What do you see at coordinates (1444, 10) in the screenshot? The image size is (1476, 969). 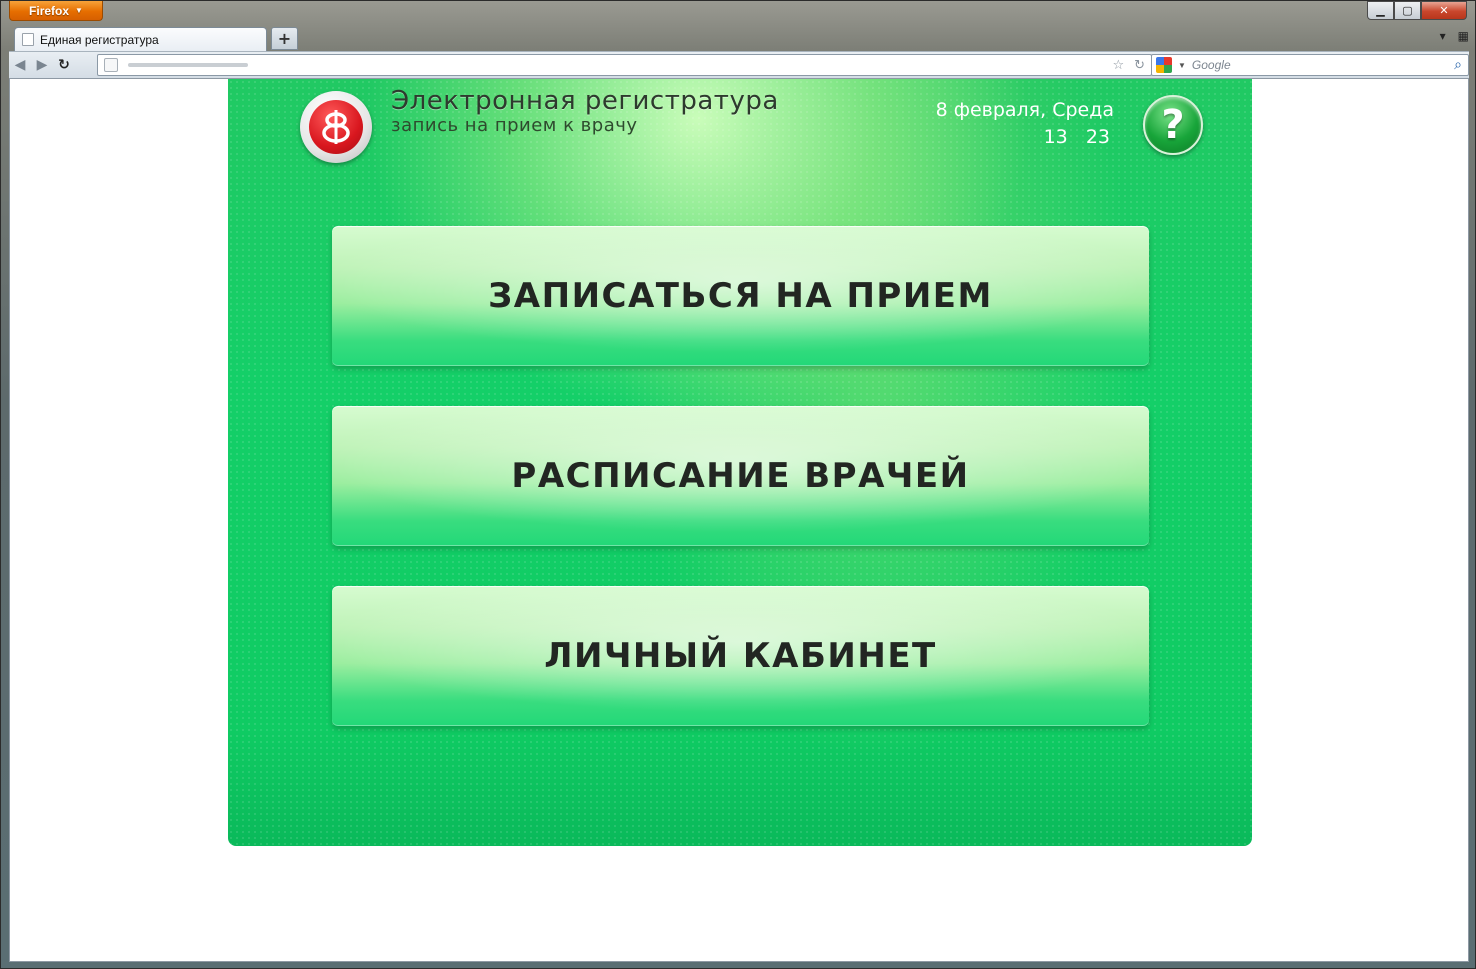 I see `close-window-button: ✕` at bounding box center [1444, 10].